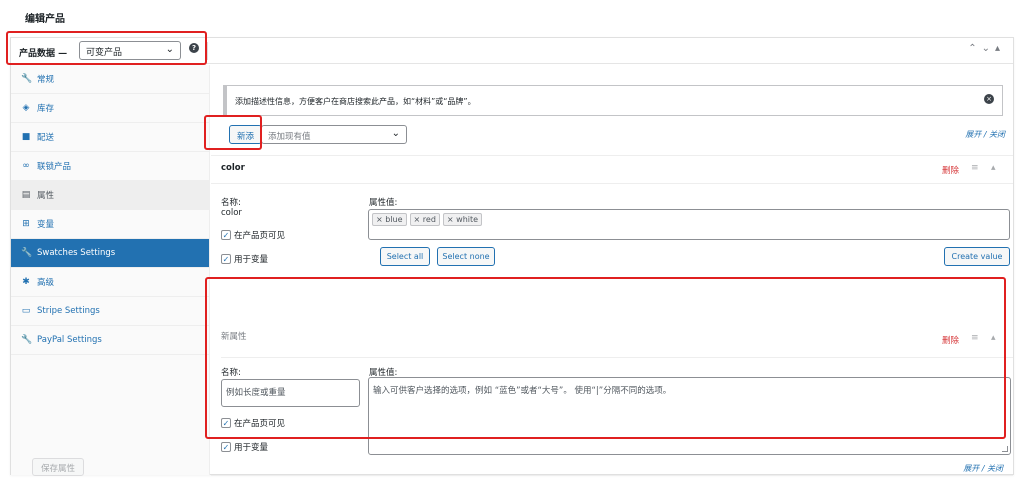  I want to click on page-title: 编辑产品, so click(45, 19).